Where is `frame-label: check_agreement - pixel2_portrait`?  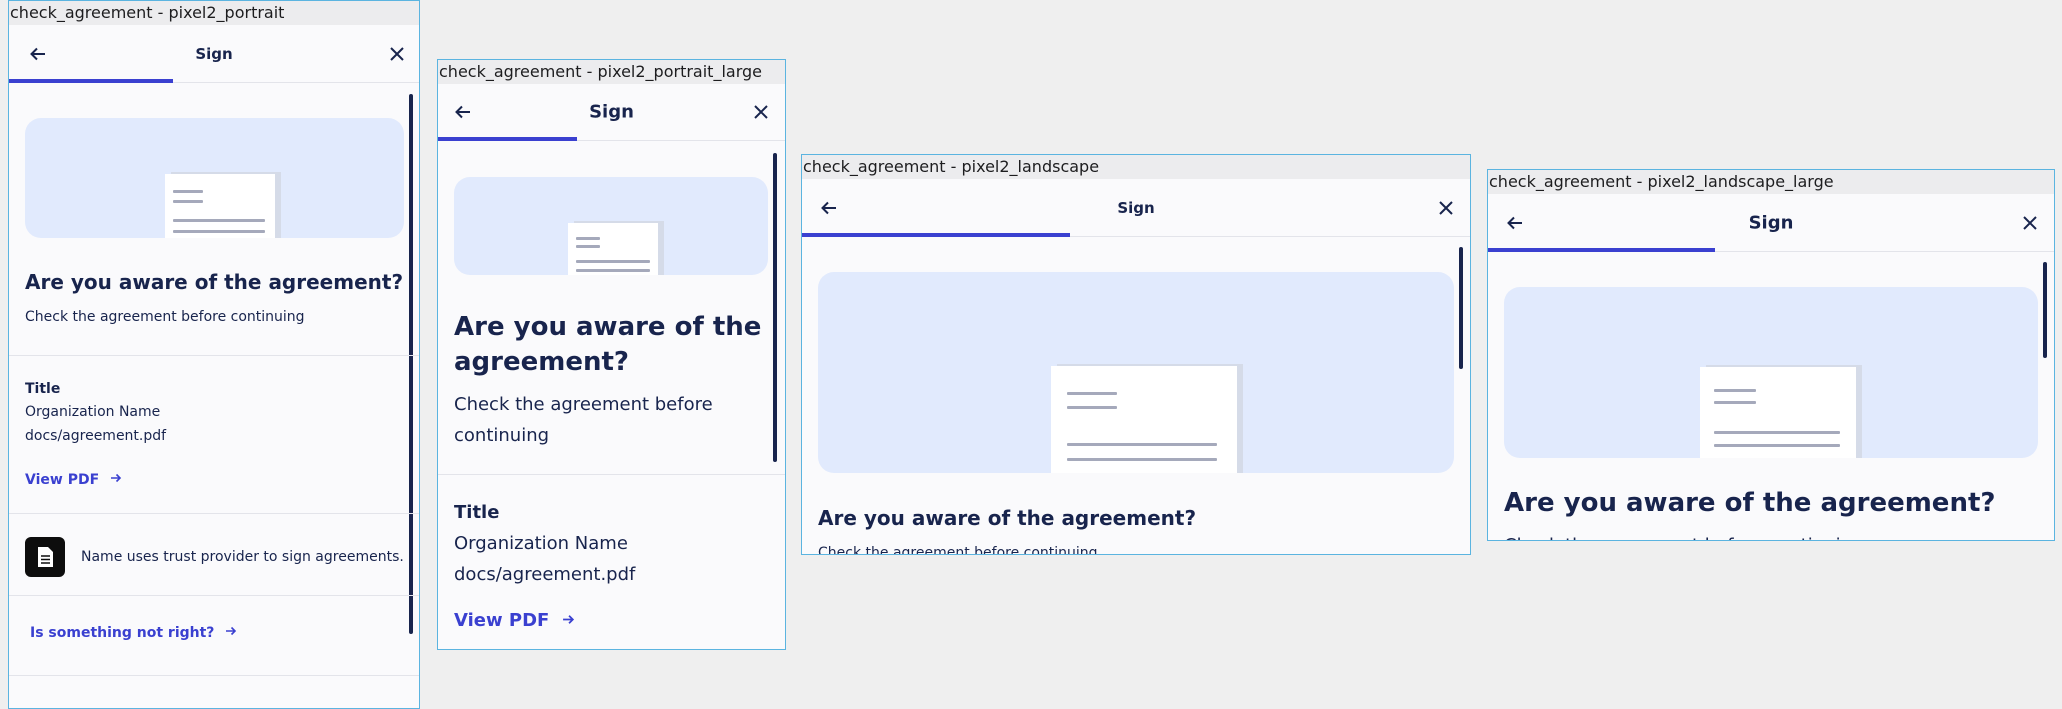
frame-label: check_agreement - pixel2_portrait is located at coordinates (214, 13).